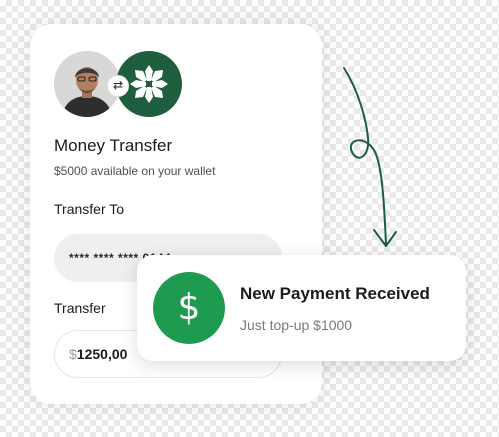 The width and height of the screenshot is (499, 437). What do you see at coordinates (296, 325) in the screenshot?
I see `notification-subtitle: Just top-up $1000` at bounding box center [296, 325].